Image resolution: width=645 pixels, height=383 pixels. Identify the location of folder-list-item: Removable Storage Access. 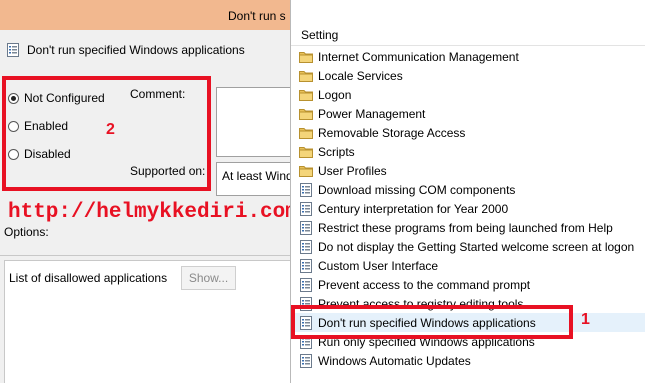
(468, 132).